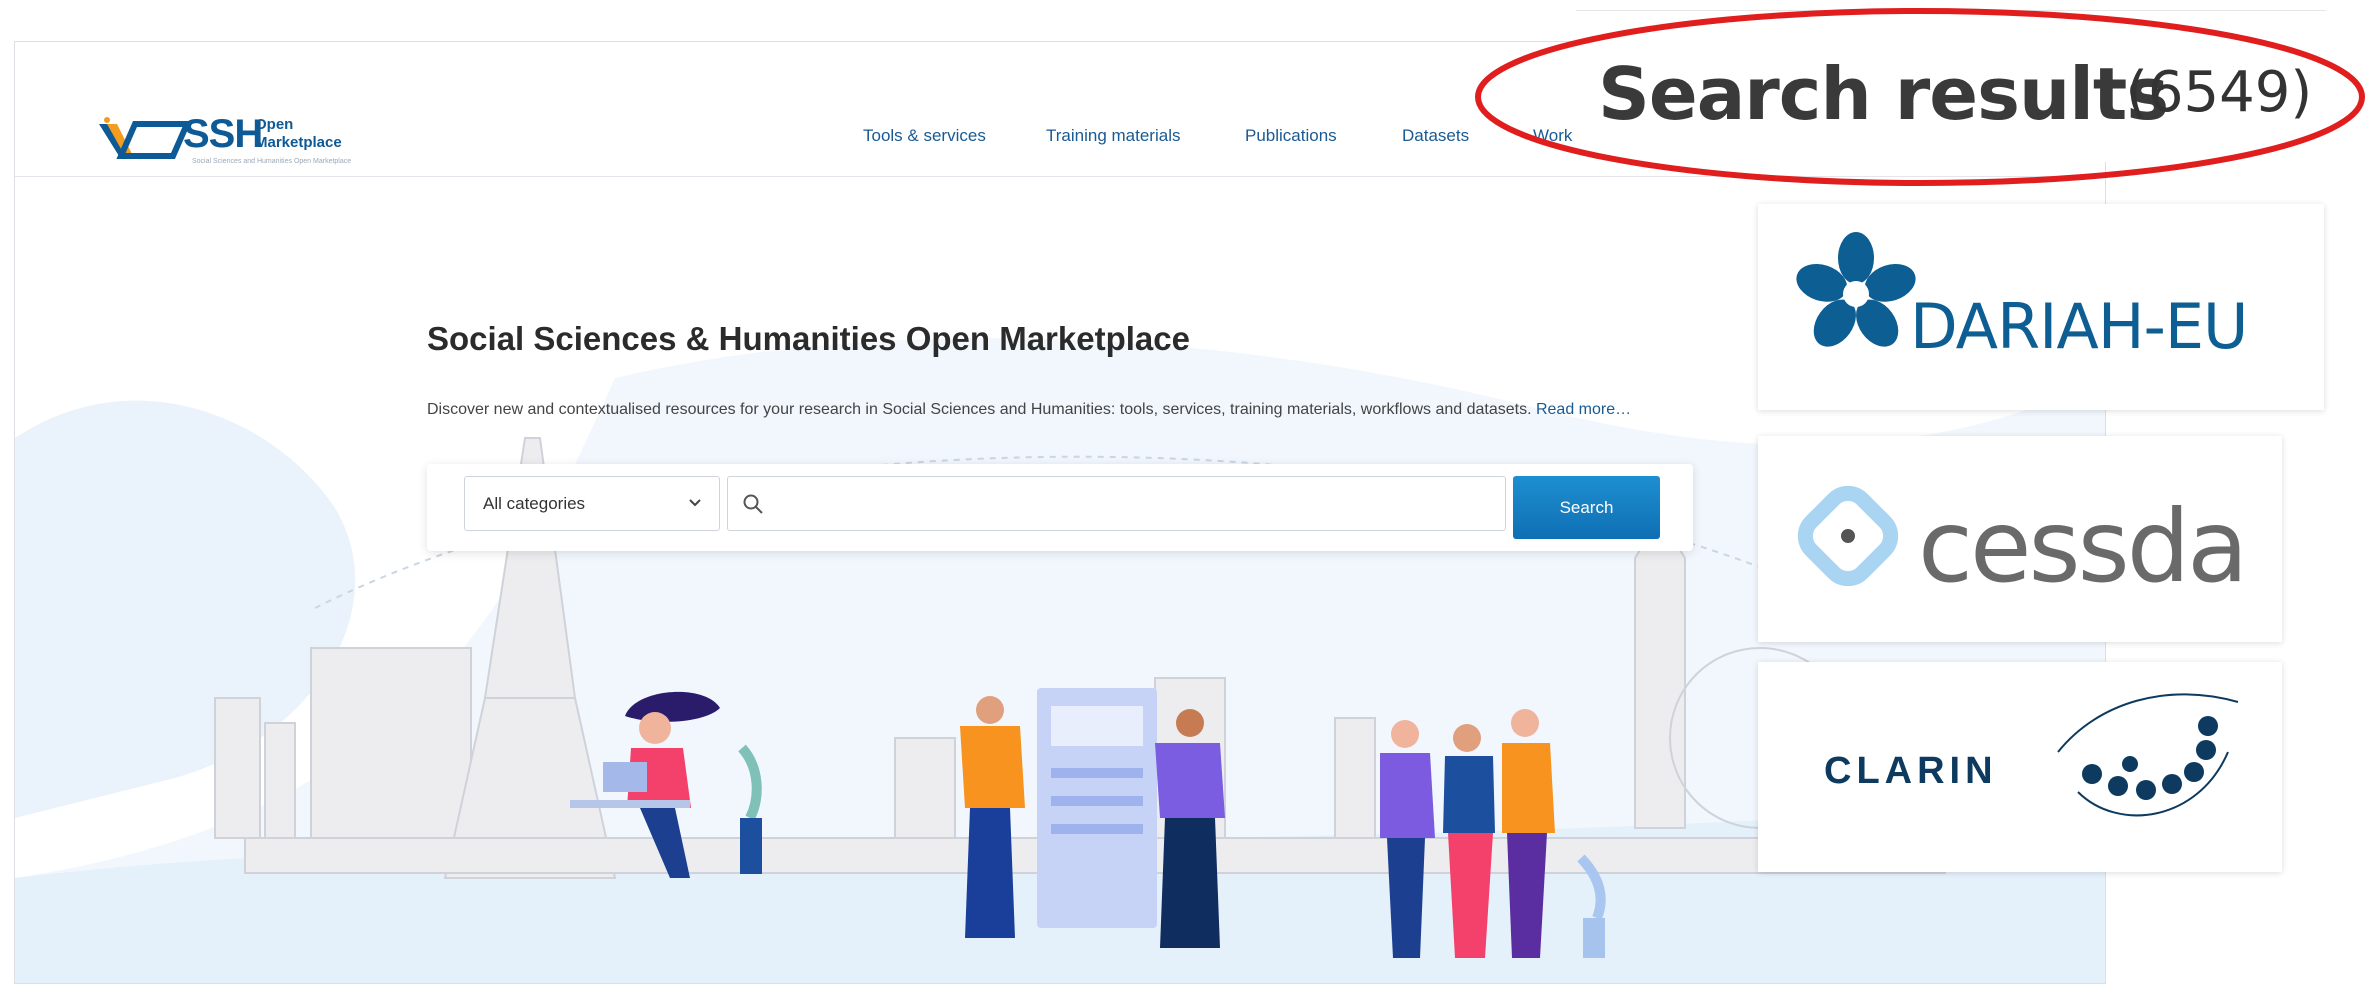 The image size is (2366, 984). What do you see at coordinates (2219, 92) in the screenshot?
I see `search-results-count: (6549)` at bounding box center [2219, 92].